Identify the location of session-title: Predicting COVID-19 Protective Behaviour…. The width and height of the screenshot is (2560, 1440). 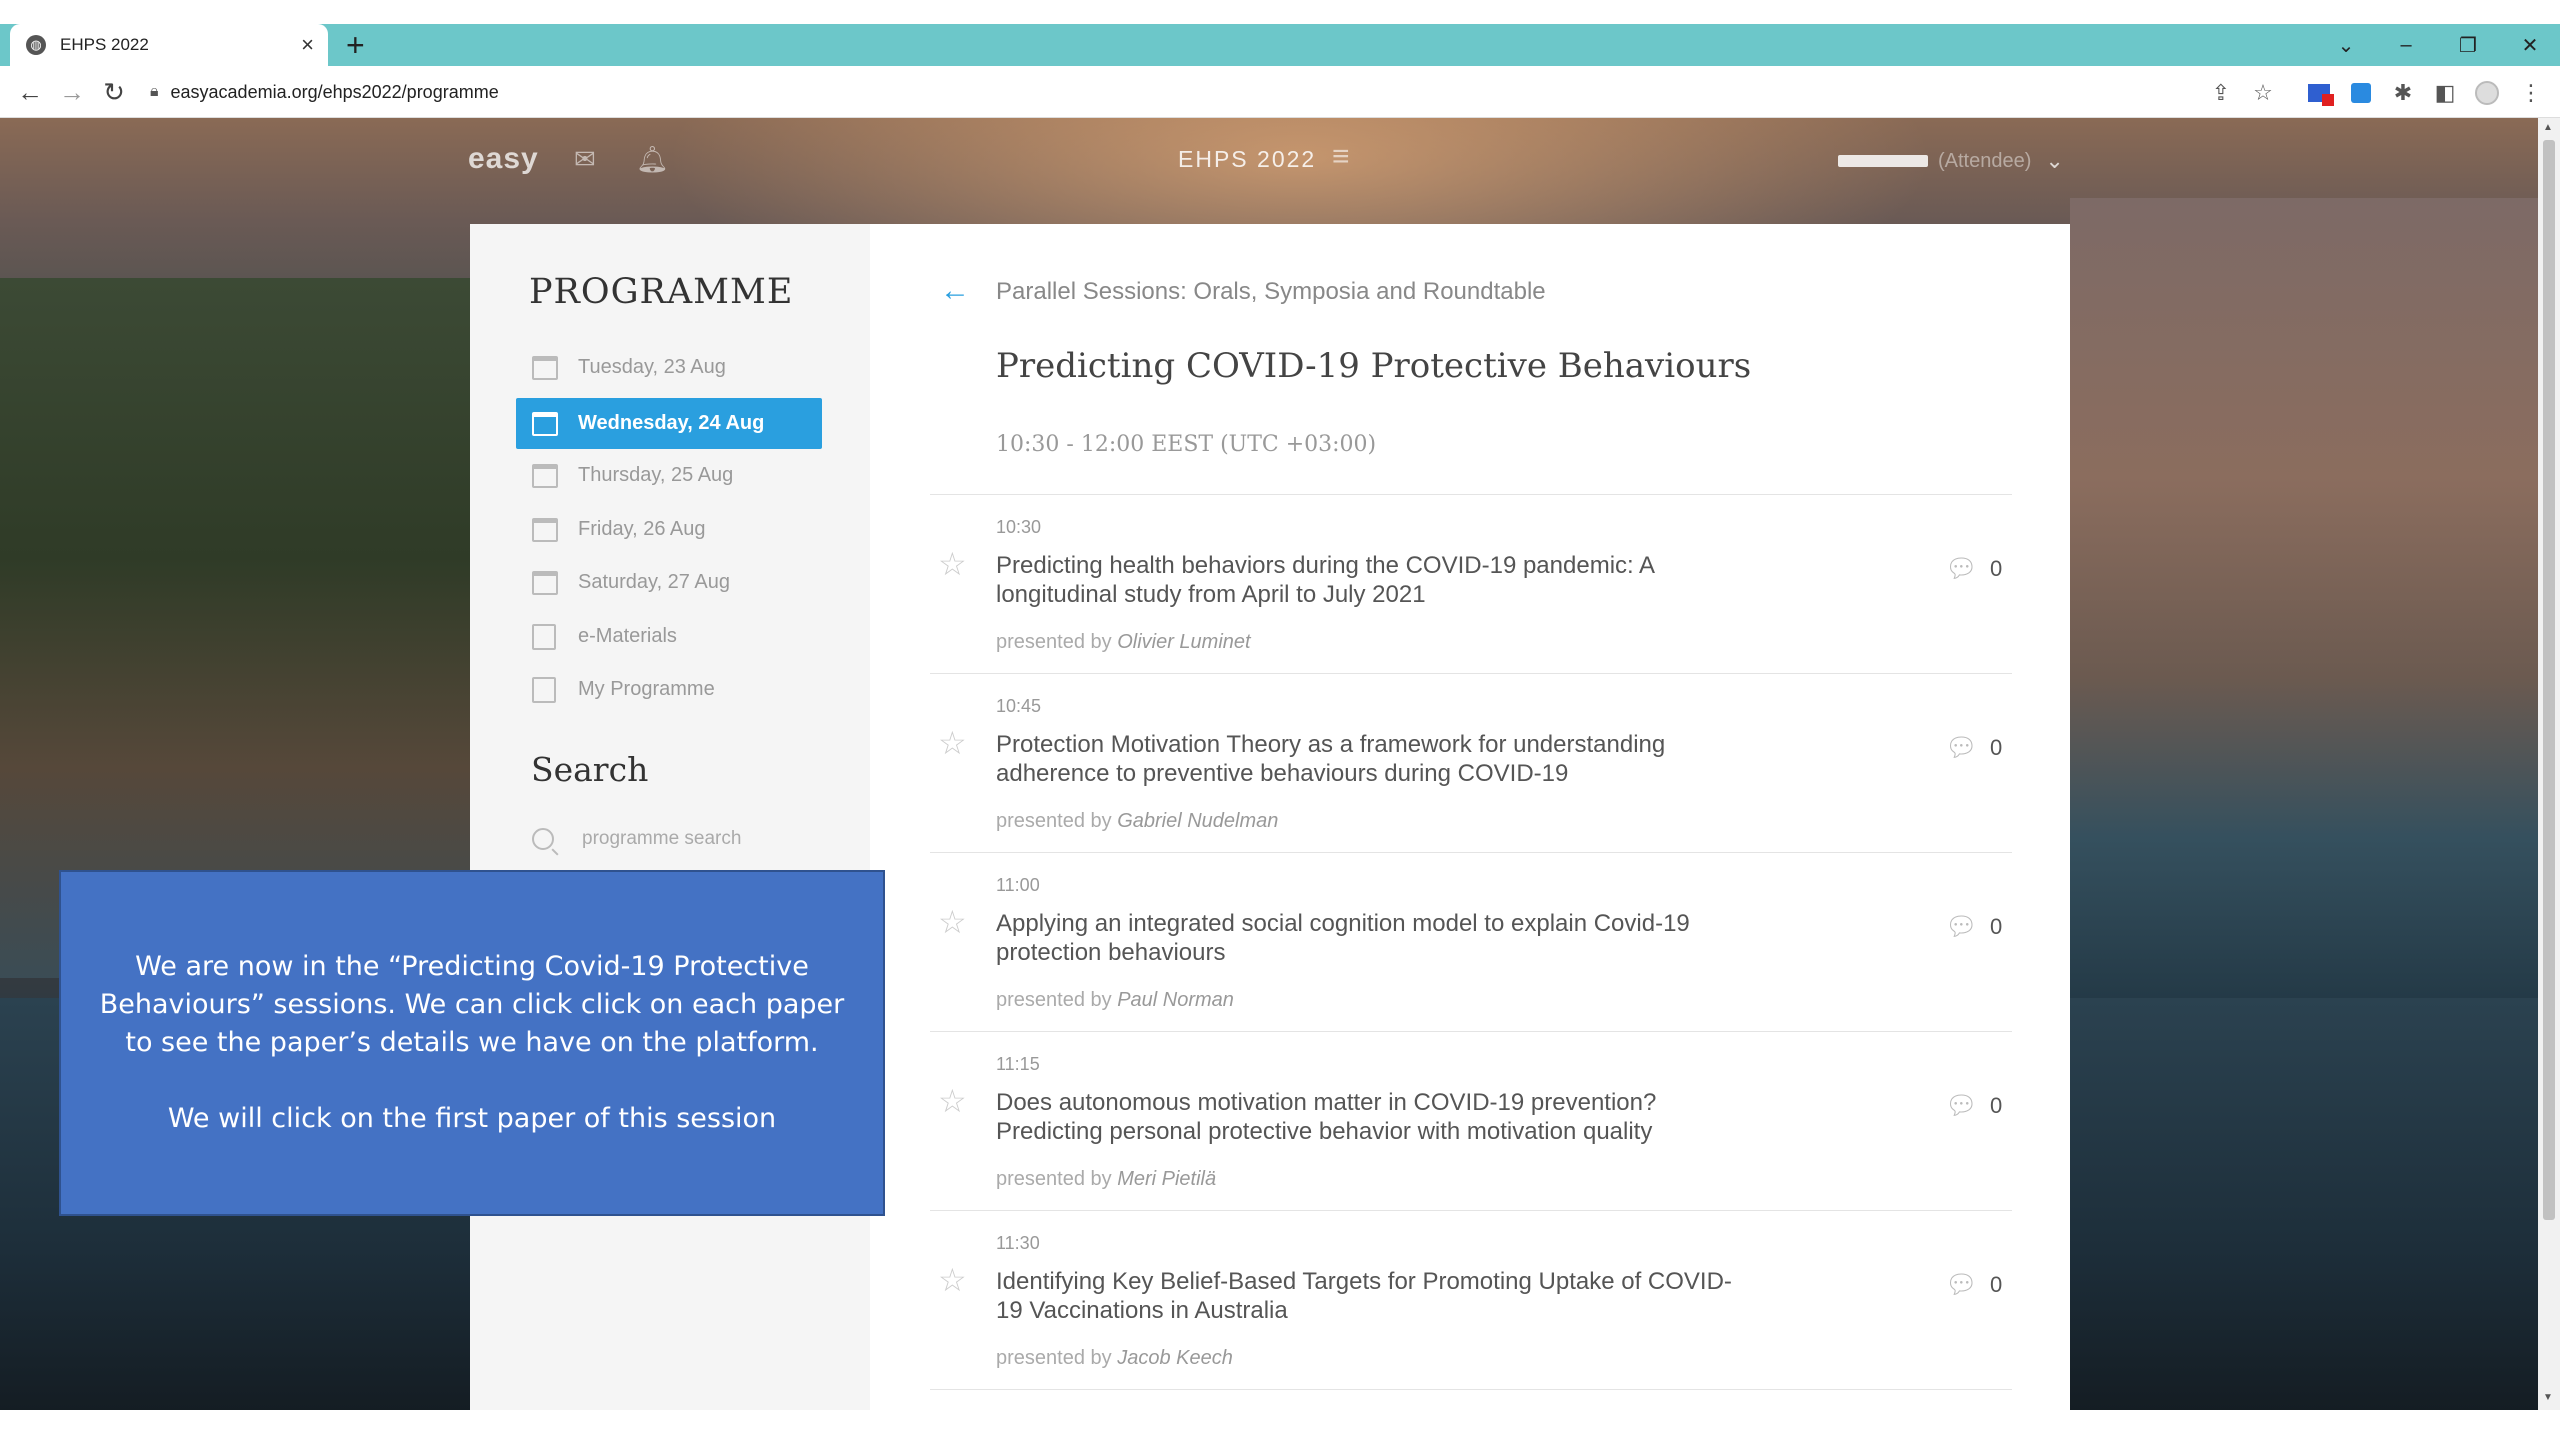
(1374, 366).